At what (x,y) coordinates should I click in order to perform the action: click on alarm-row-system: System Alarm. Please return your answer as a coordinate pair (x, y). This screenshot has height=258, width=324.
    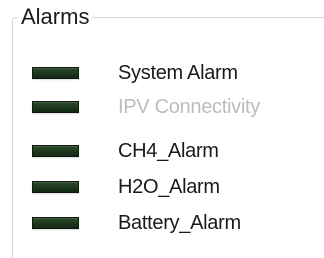
    Looking at the image, I should click on (135, 73).